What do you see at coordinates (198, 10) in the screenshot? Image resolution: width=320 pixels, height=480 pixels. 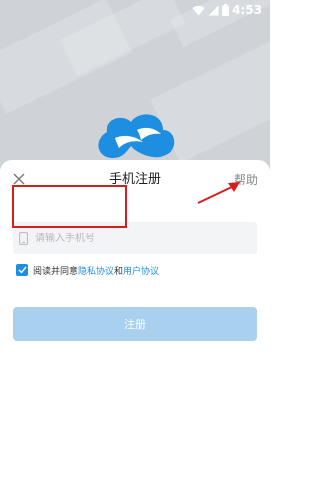 I see `wifi-icon` at bounding box center [198, 10].